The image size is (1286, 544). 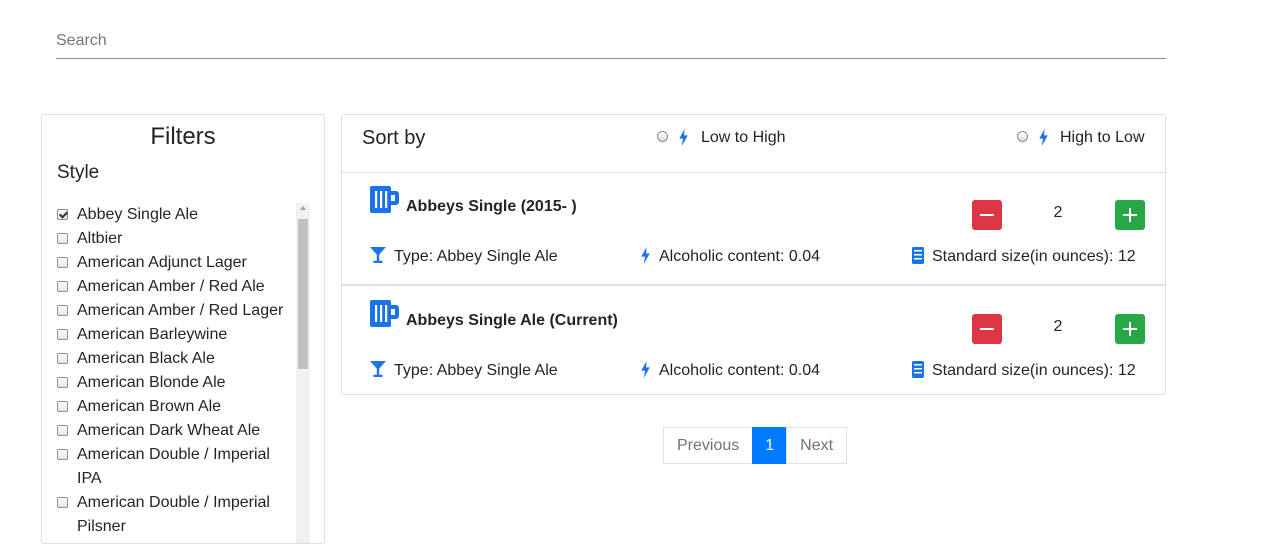 I want to click on style-item-label: American Double / Imperial Pilsner, so click(x=173, y=514).